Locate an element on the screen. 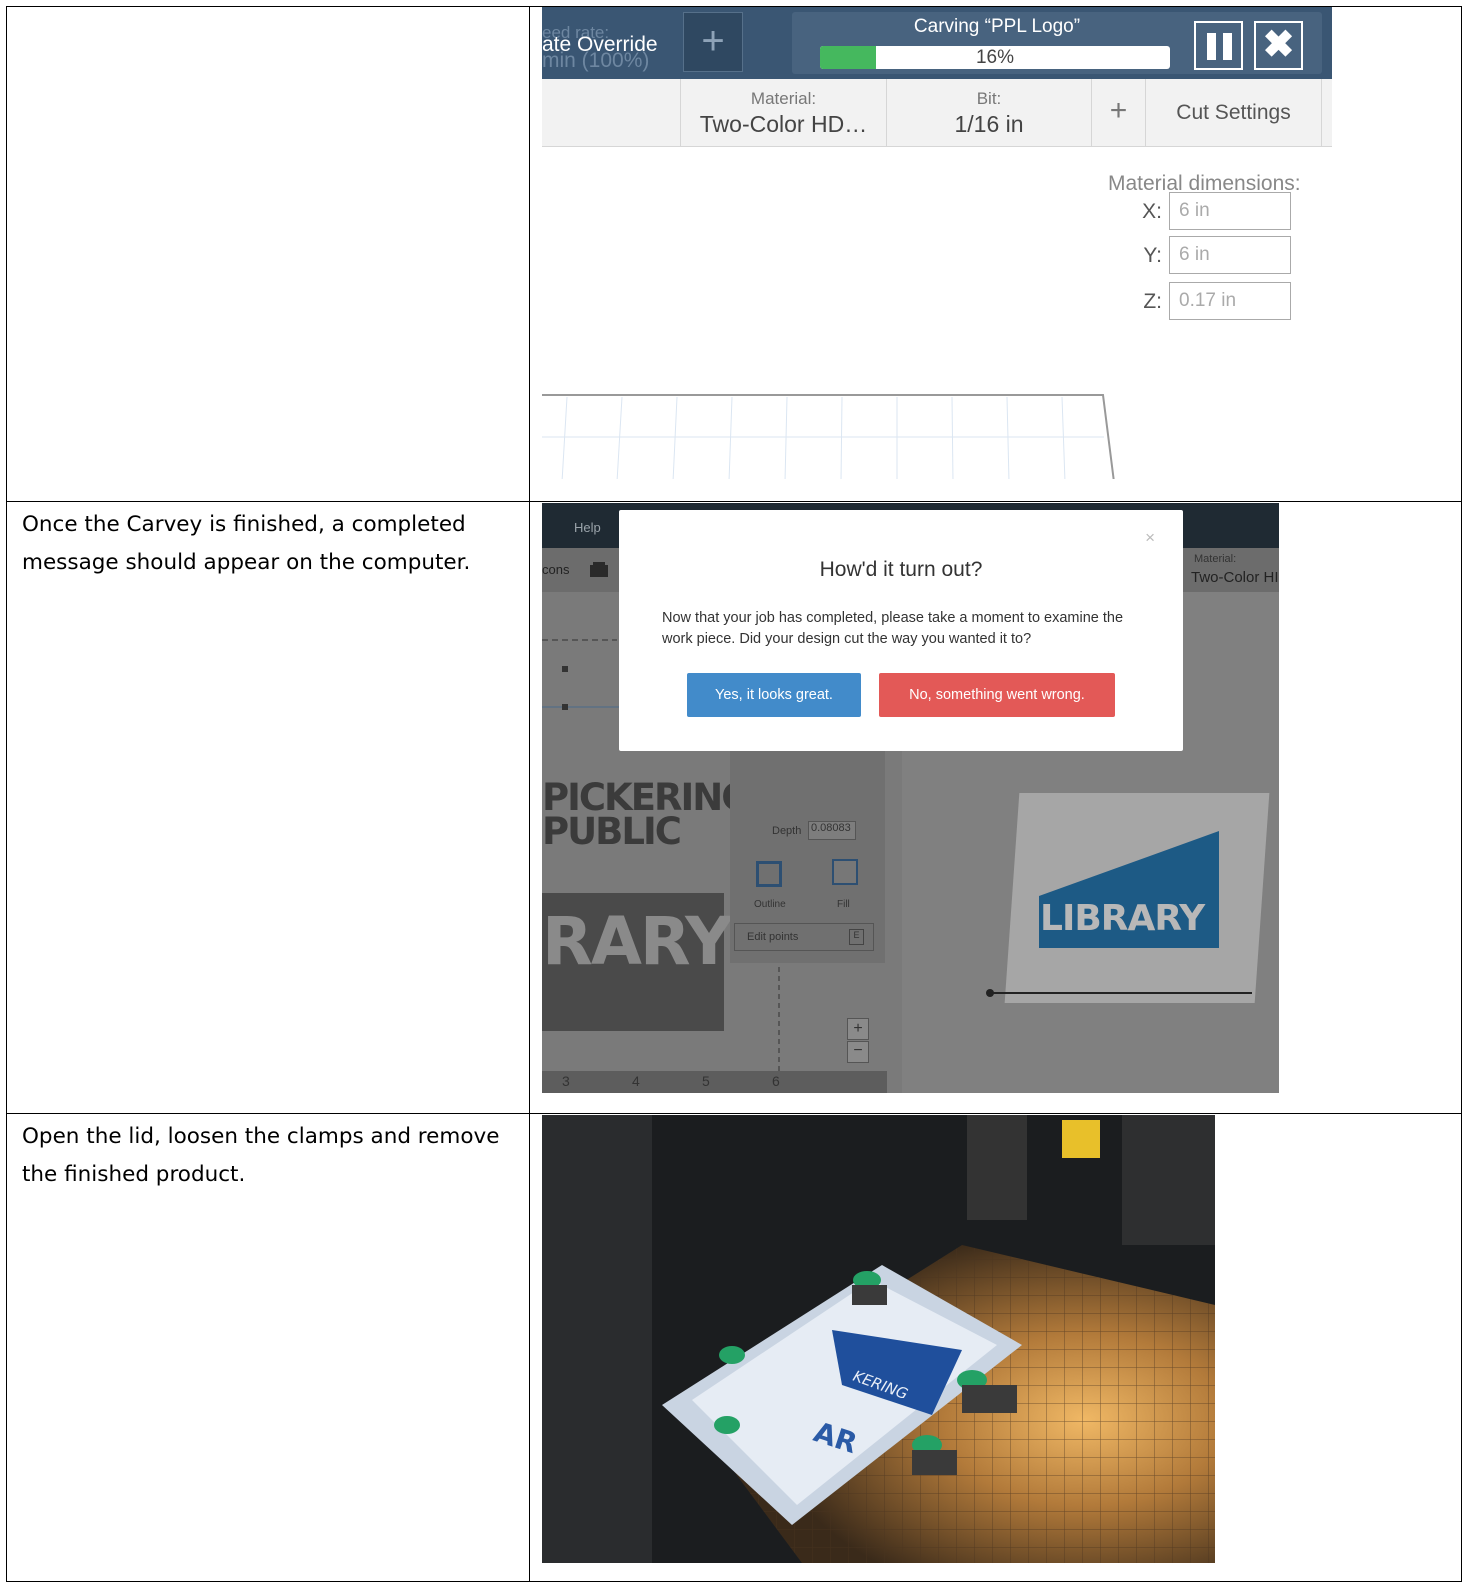  carvey-bed-photo: KERING AR is located at coordinates (878, 1339).